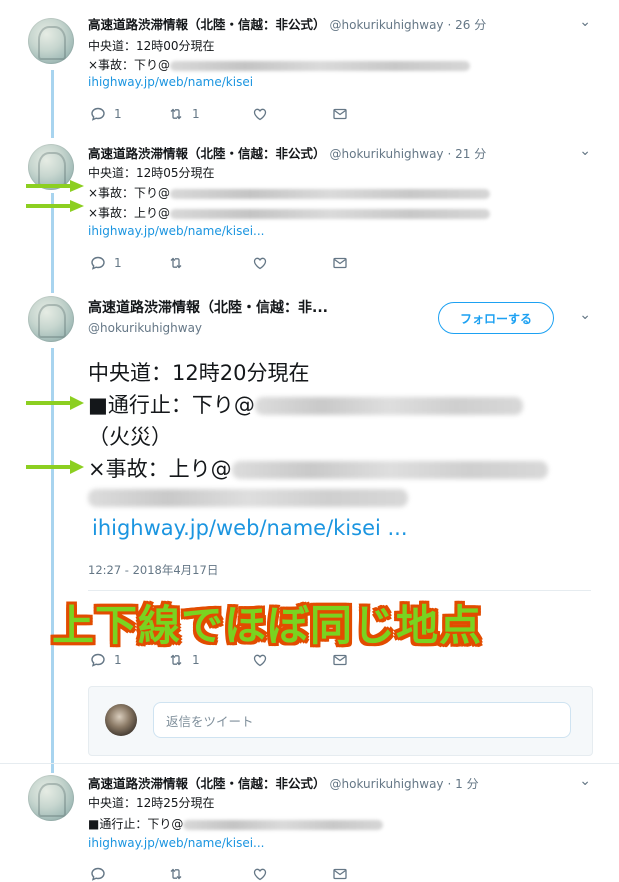 The image size is (619, 882). I want to click on tweet-actions, so click(240, 874).